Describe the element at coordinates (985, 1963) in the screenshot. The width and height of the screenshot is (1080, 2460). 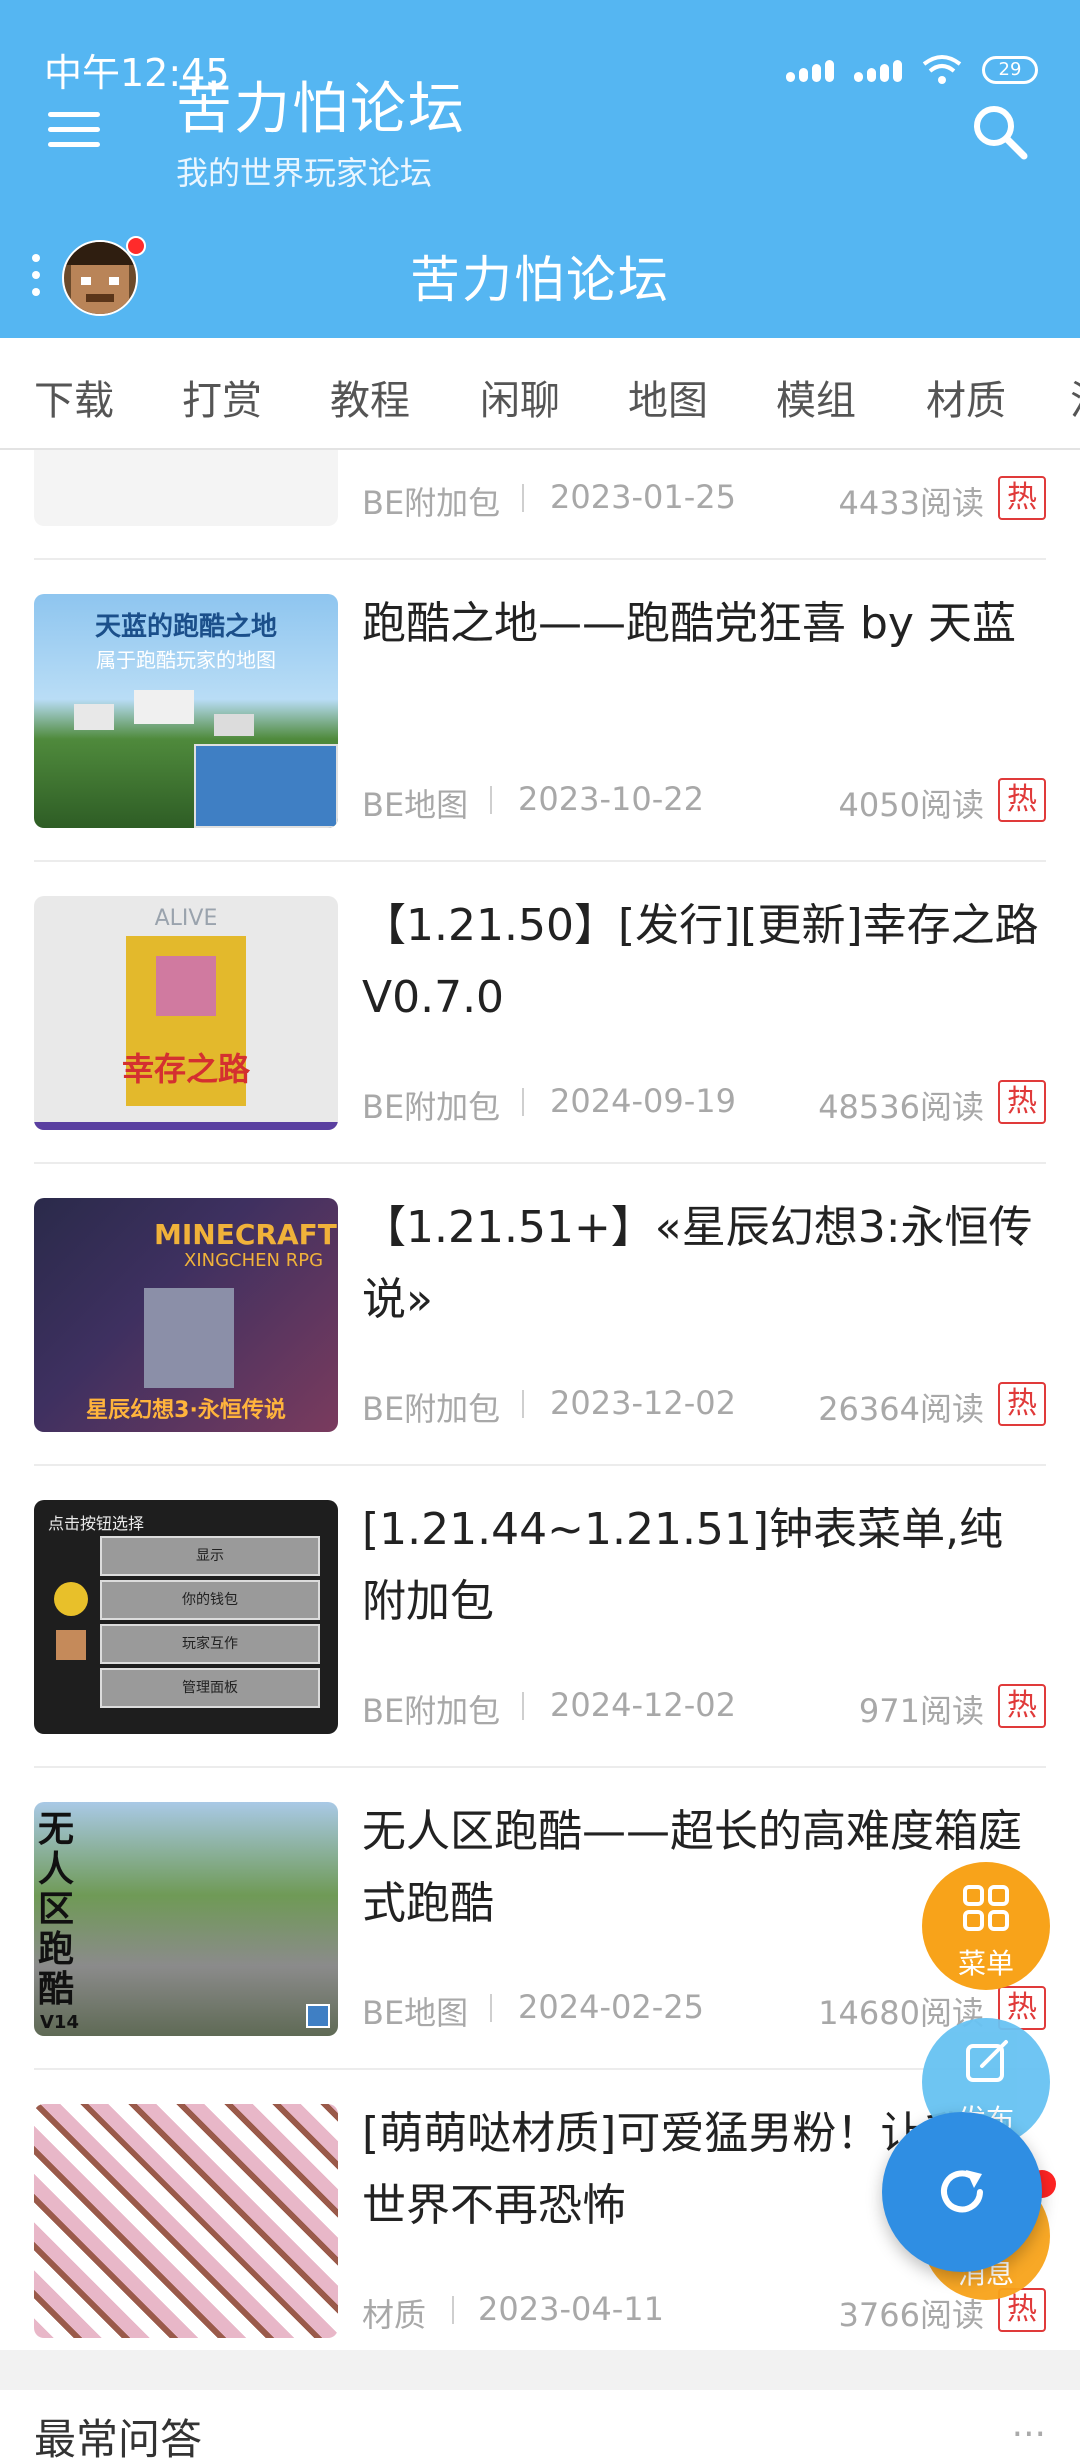
I see `menu-fab-label: 菜单` at that location.